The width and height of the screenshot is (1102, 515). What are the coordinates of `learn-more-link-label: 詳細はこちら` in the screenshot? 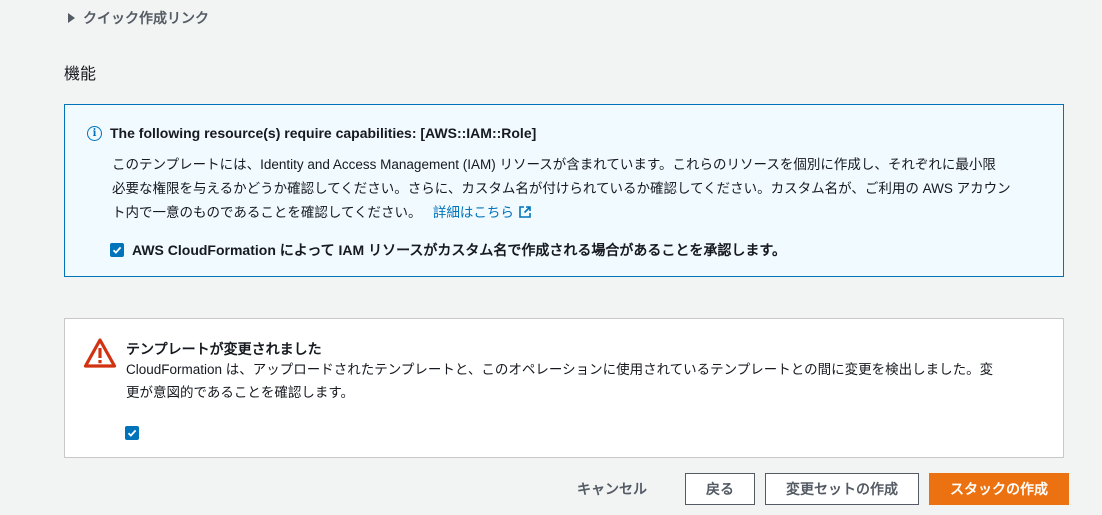 It's located at (473, 212).